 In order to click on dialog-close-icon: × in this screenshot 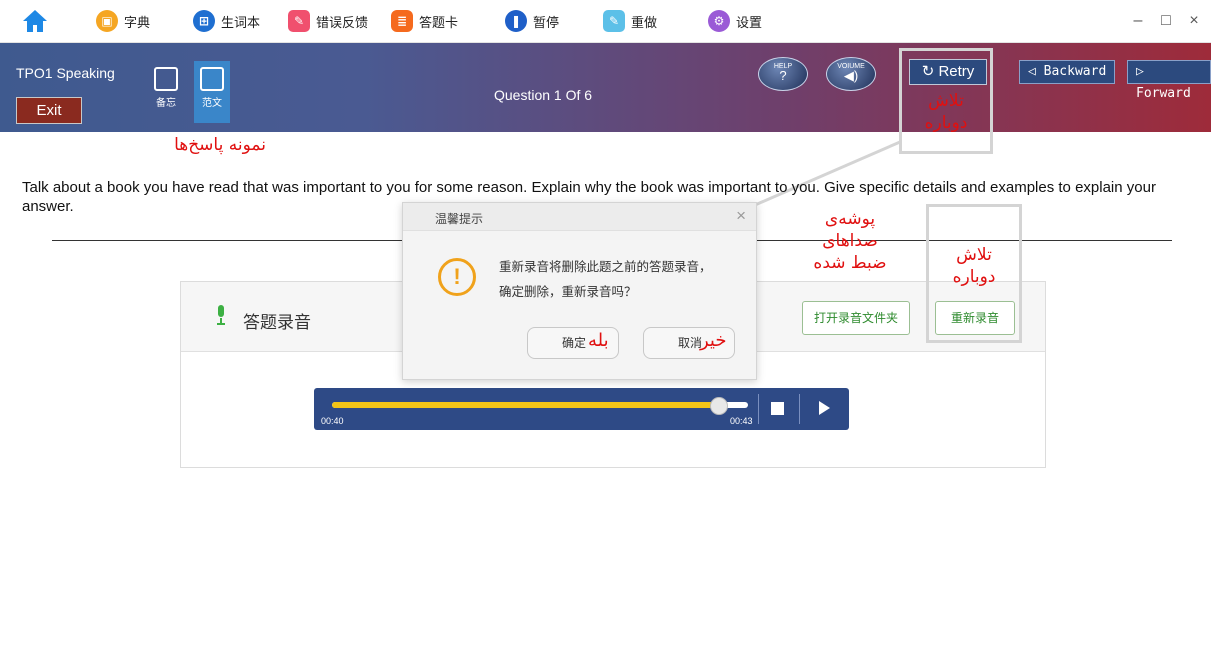, I will do `click(741, 216)`.